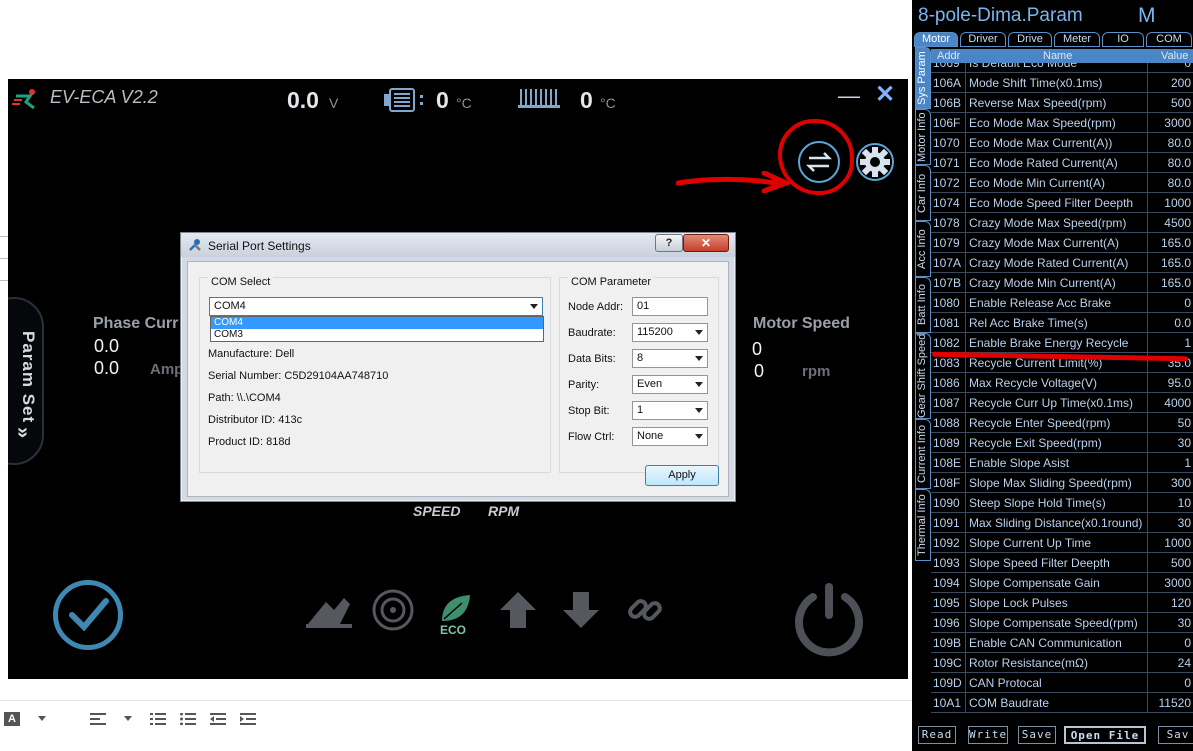 This screenshot has height=751, width=1193. What do you see at coordinates (1170, 423) in the screenshot?
I see `row-value: 50` at bounding box center [1170, 423].